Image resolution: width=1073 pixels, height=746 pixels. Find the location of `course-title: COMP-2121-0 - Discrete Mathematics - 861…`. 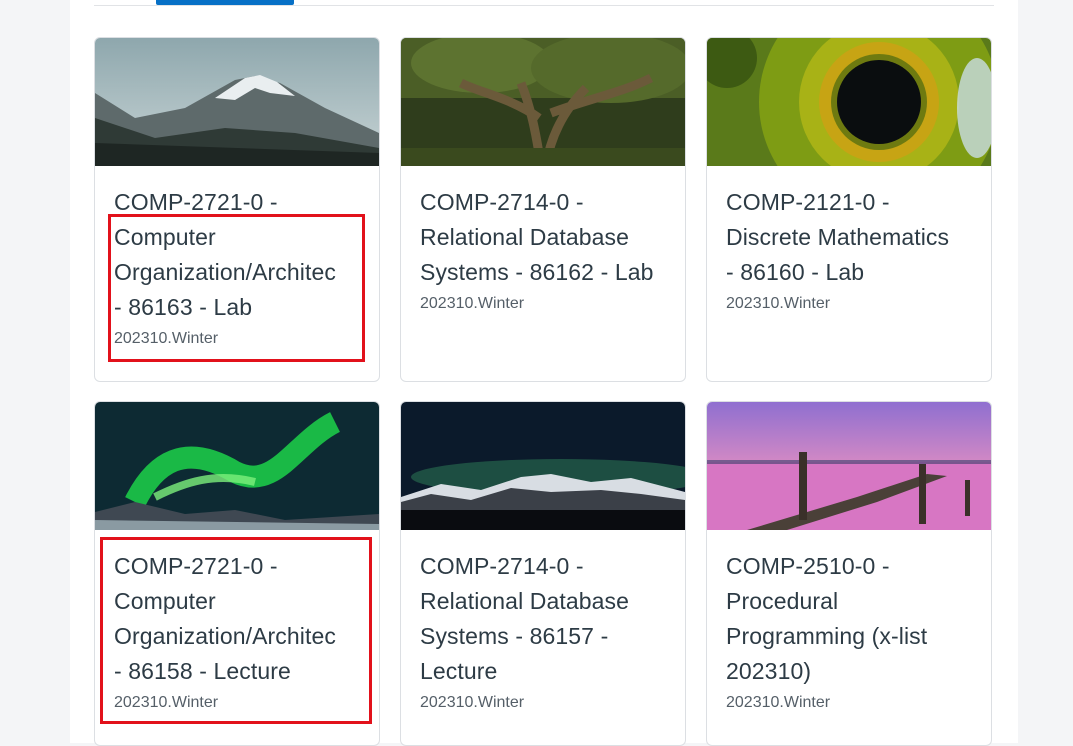

course-title: COMP-2121-0 - Discrete Mathematics - 861… is located at coordinates (853, 237).